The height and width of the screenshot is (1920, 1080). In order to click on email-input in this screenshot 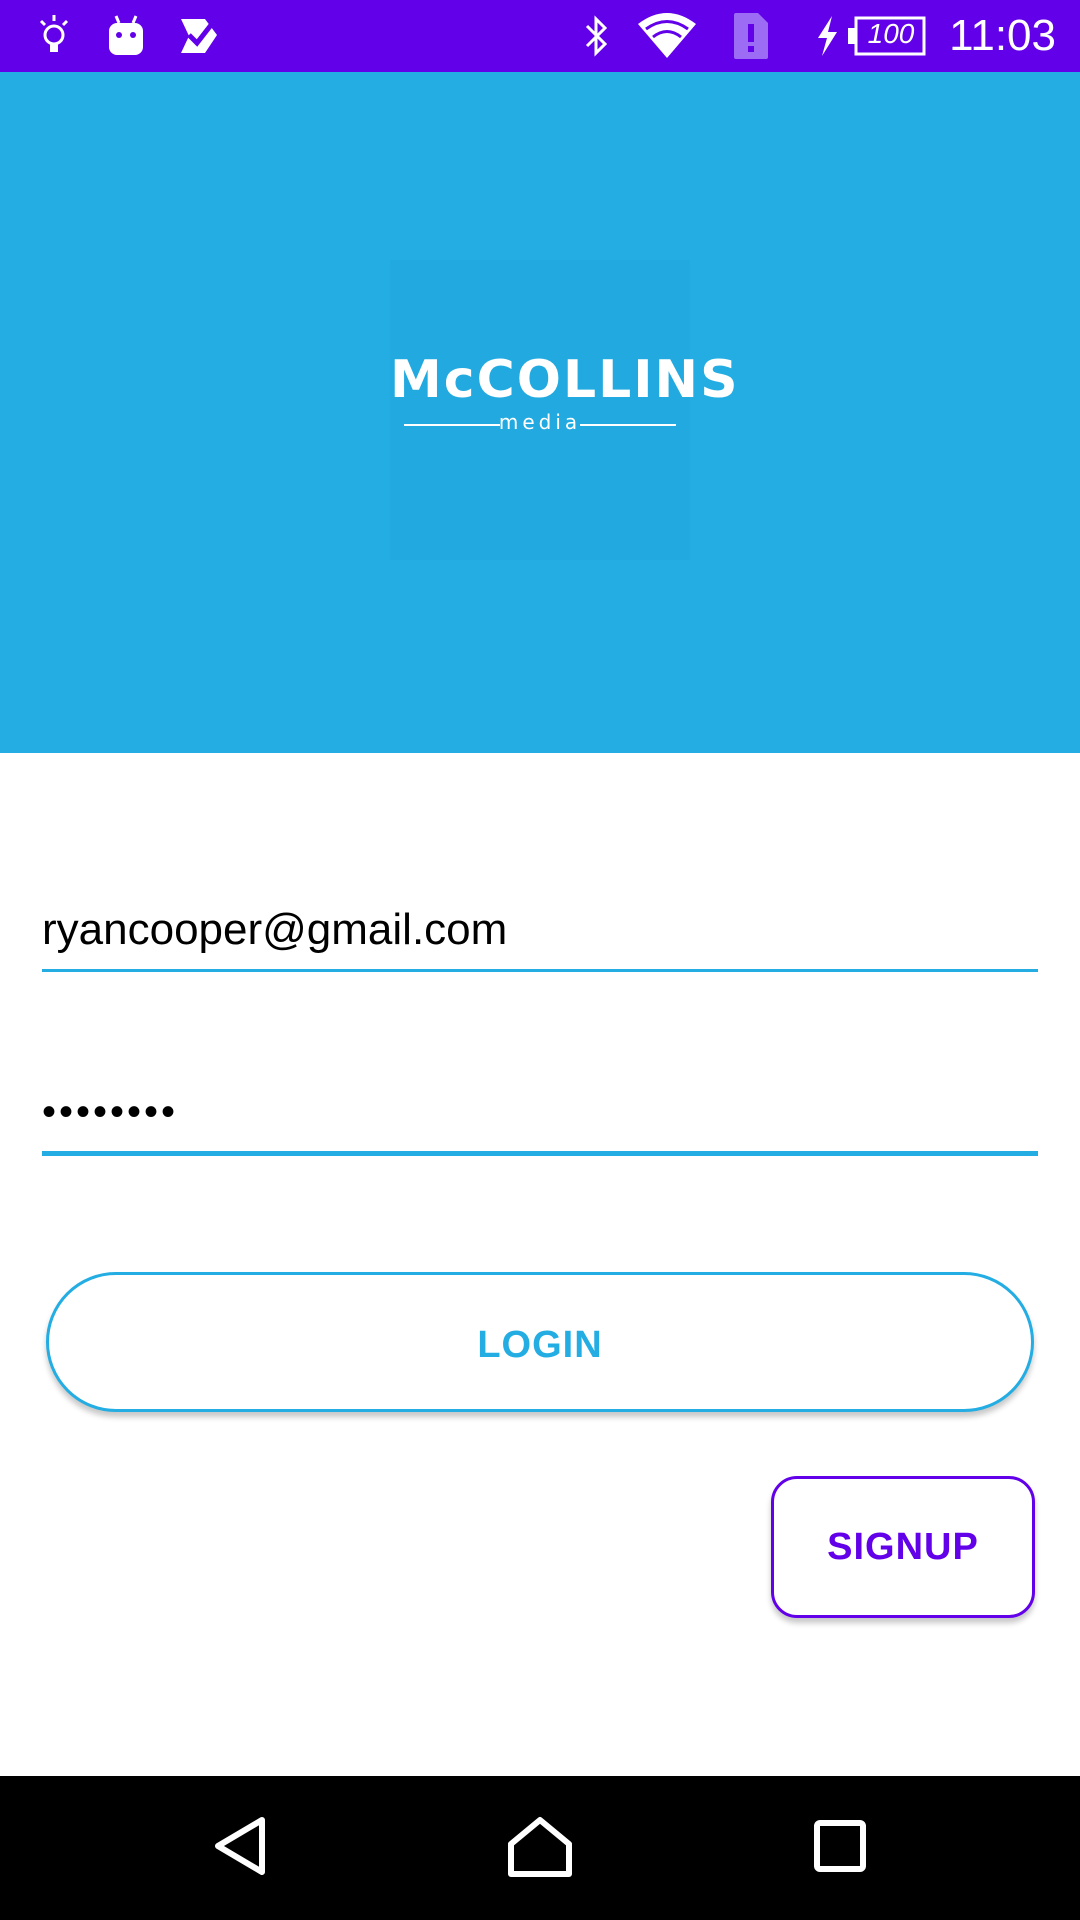, I will do `click(540, 930)`.